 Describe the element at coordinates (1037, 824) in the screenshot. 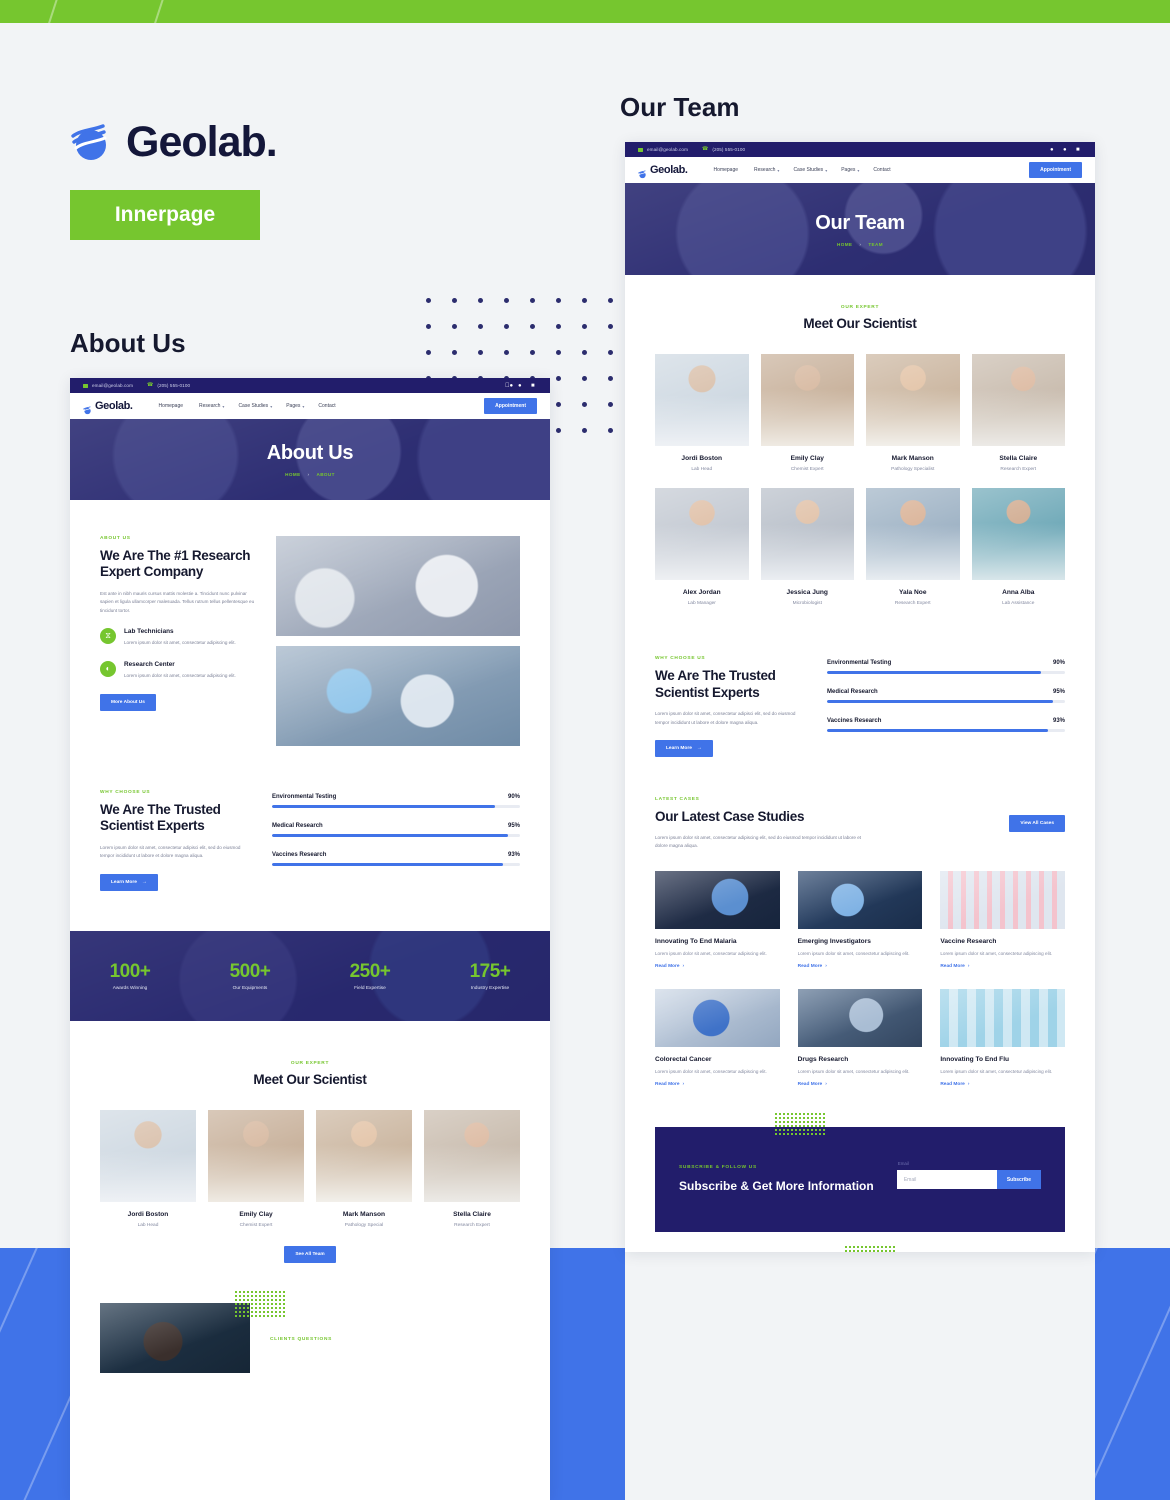

I see `view-all-cases-button: View All Cases` at that location.